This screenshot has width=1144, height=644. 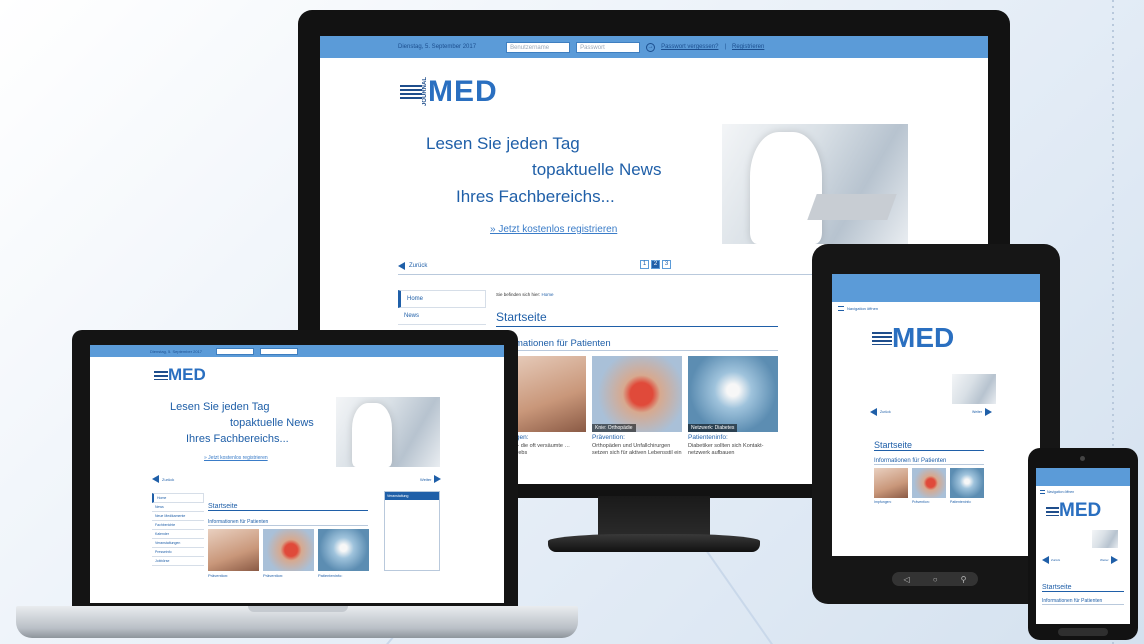 I want to click on monitor-base, so click(x=654, y=543).